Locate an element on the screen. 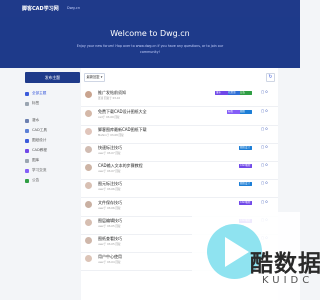 The height and width of the screenshot is (300, 320). discussion-row: 推广发帖前须知 置顶 回复于 03-10 公告 已置顶 灌水 ▢ 0 is located at coordinates (179, 97).